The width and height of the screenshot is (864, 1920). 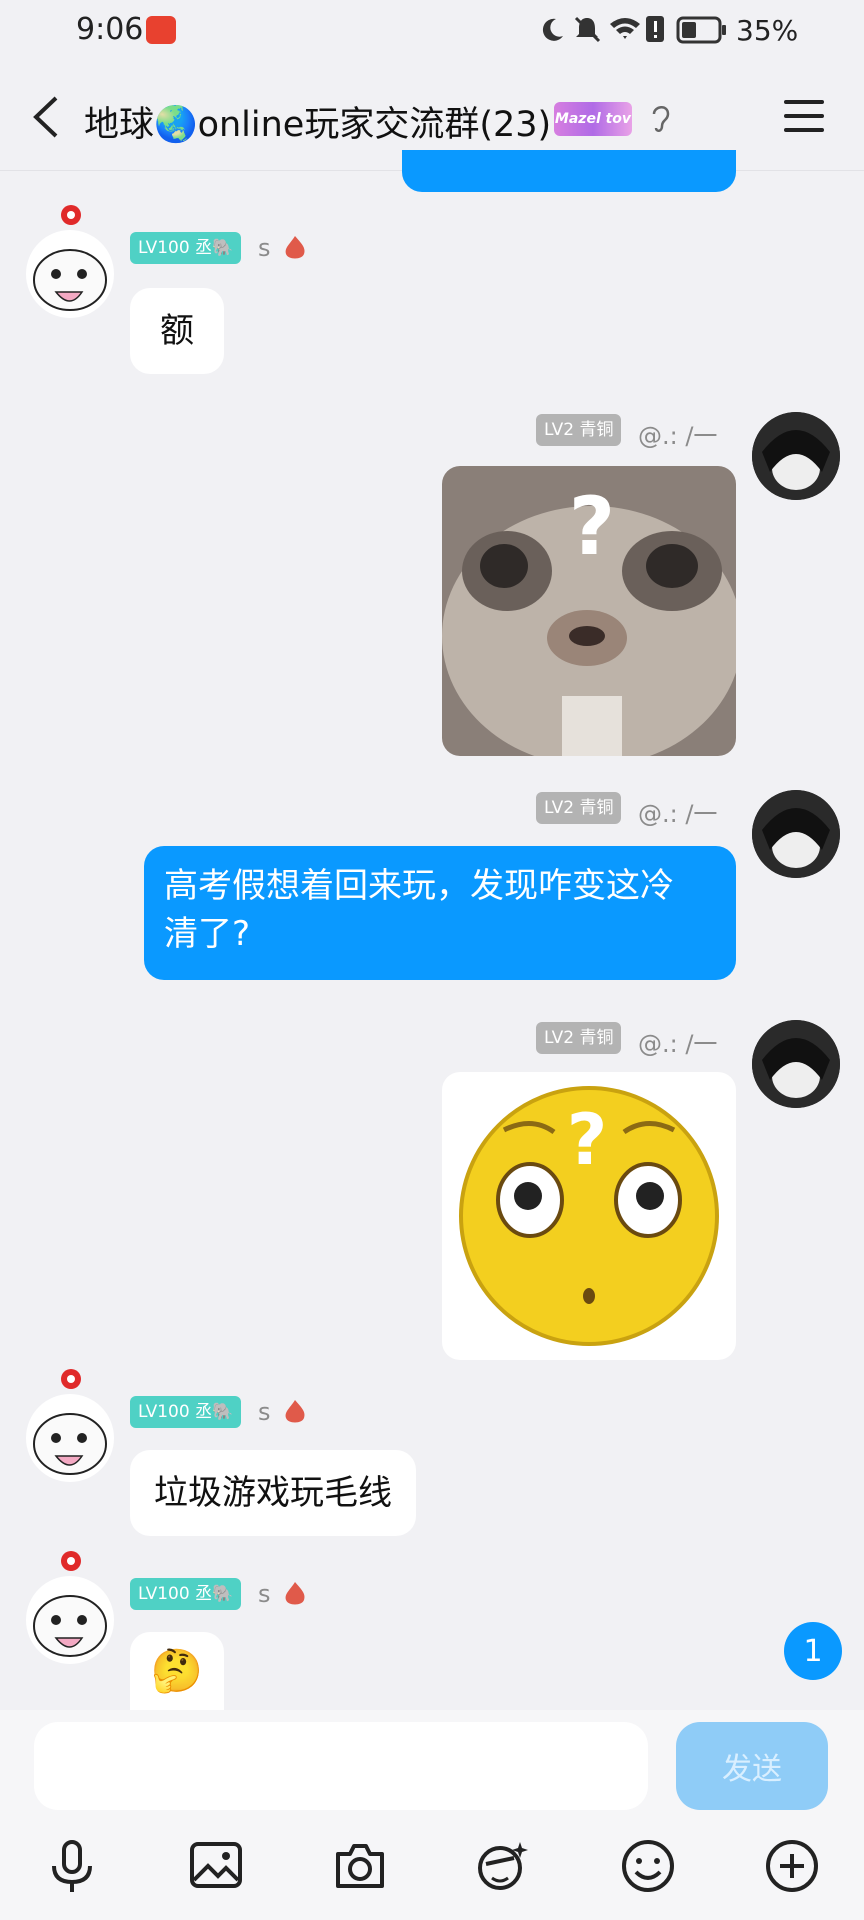 What do you see at coordinates (161, 30) in the screenshot?
I see `app-notification-icon` at bounding box center [161, 30].